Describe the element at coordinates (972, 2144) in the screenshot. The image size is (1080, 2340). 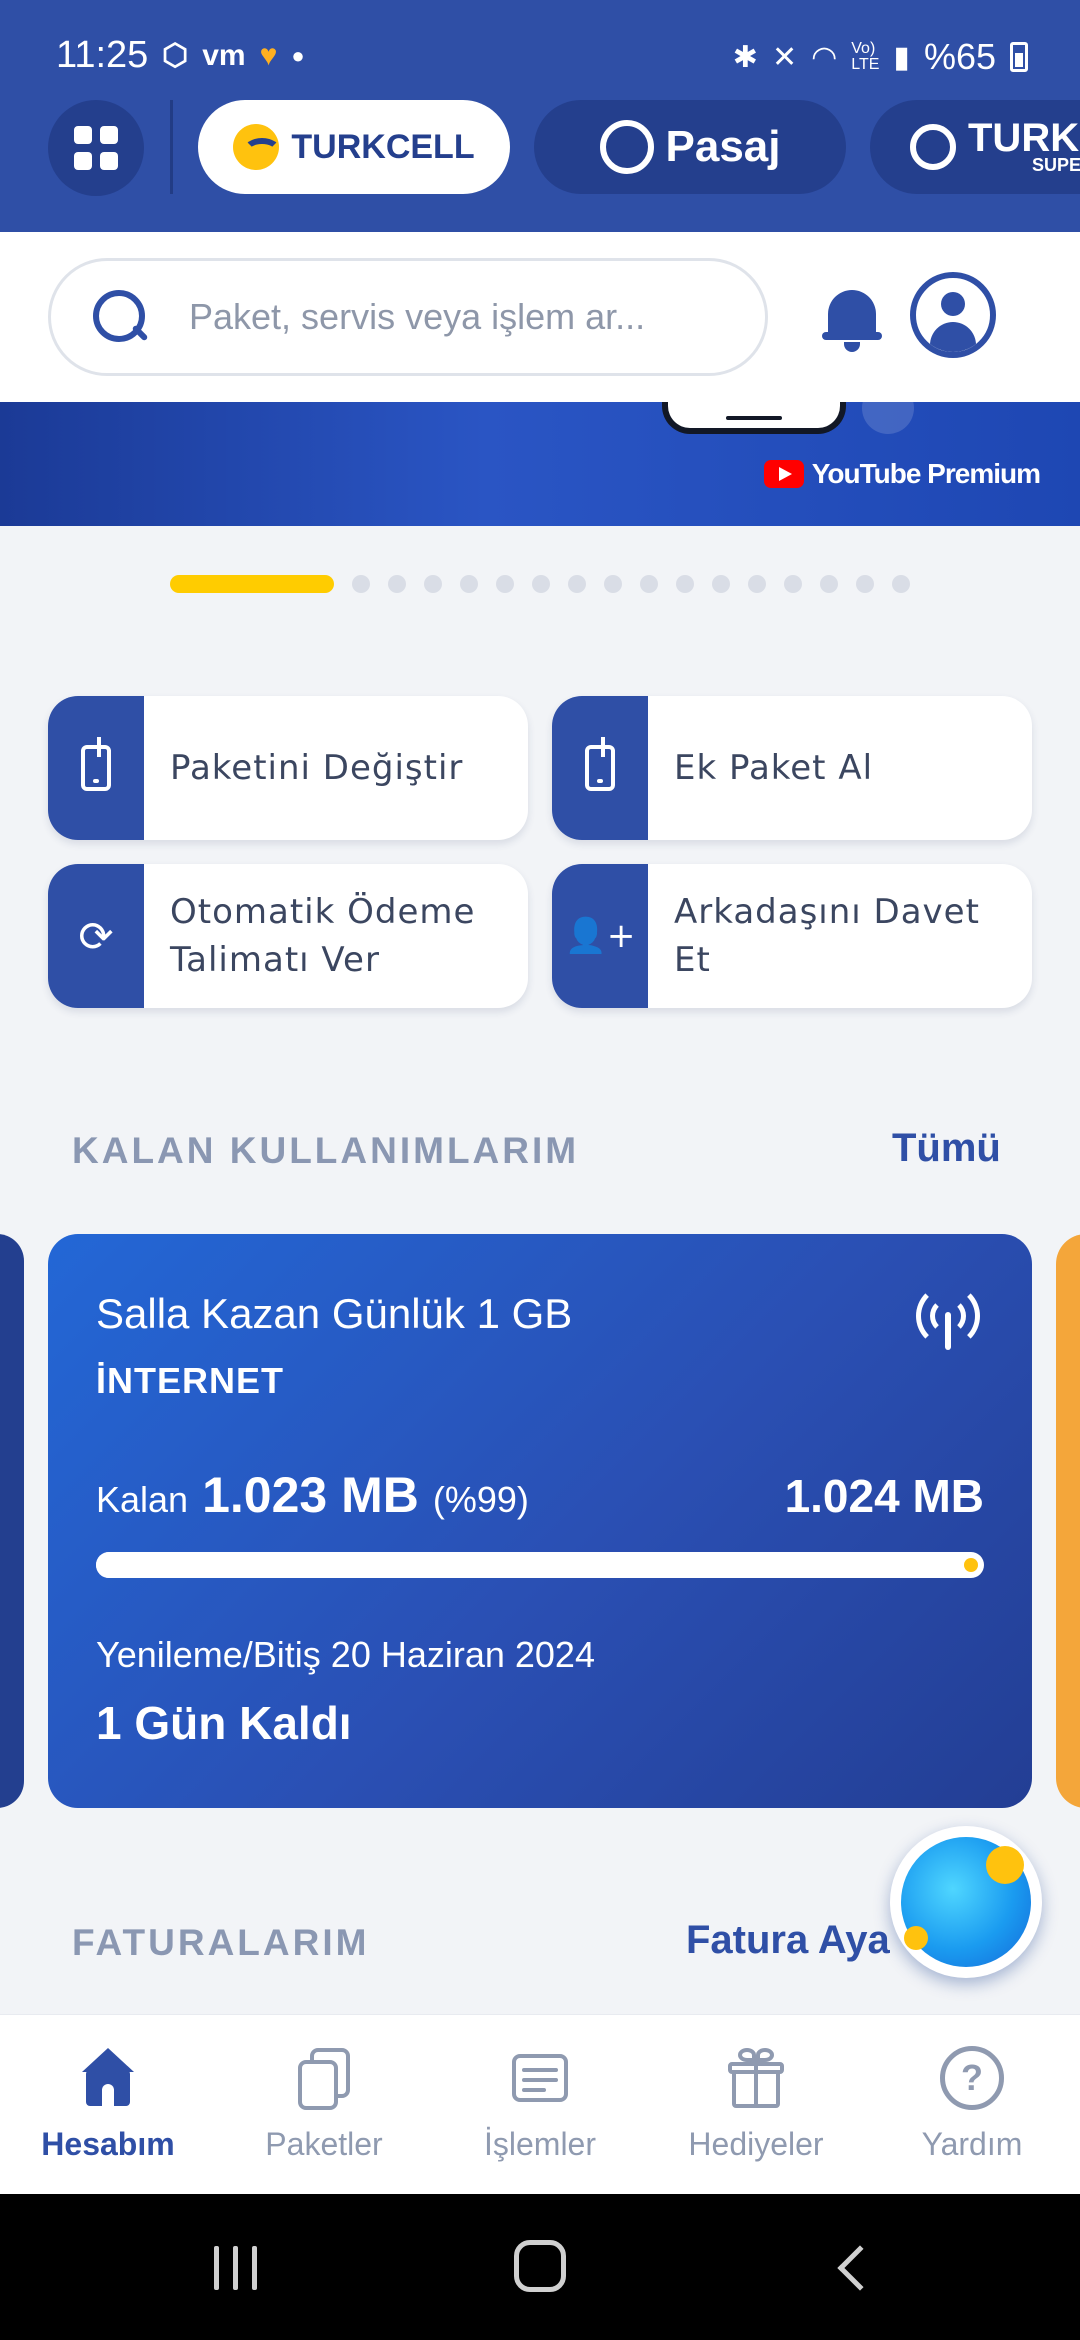
I see `nav-label: Yardım` at that location.